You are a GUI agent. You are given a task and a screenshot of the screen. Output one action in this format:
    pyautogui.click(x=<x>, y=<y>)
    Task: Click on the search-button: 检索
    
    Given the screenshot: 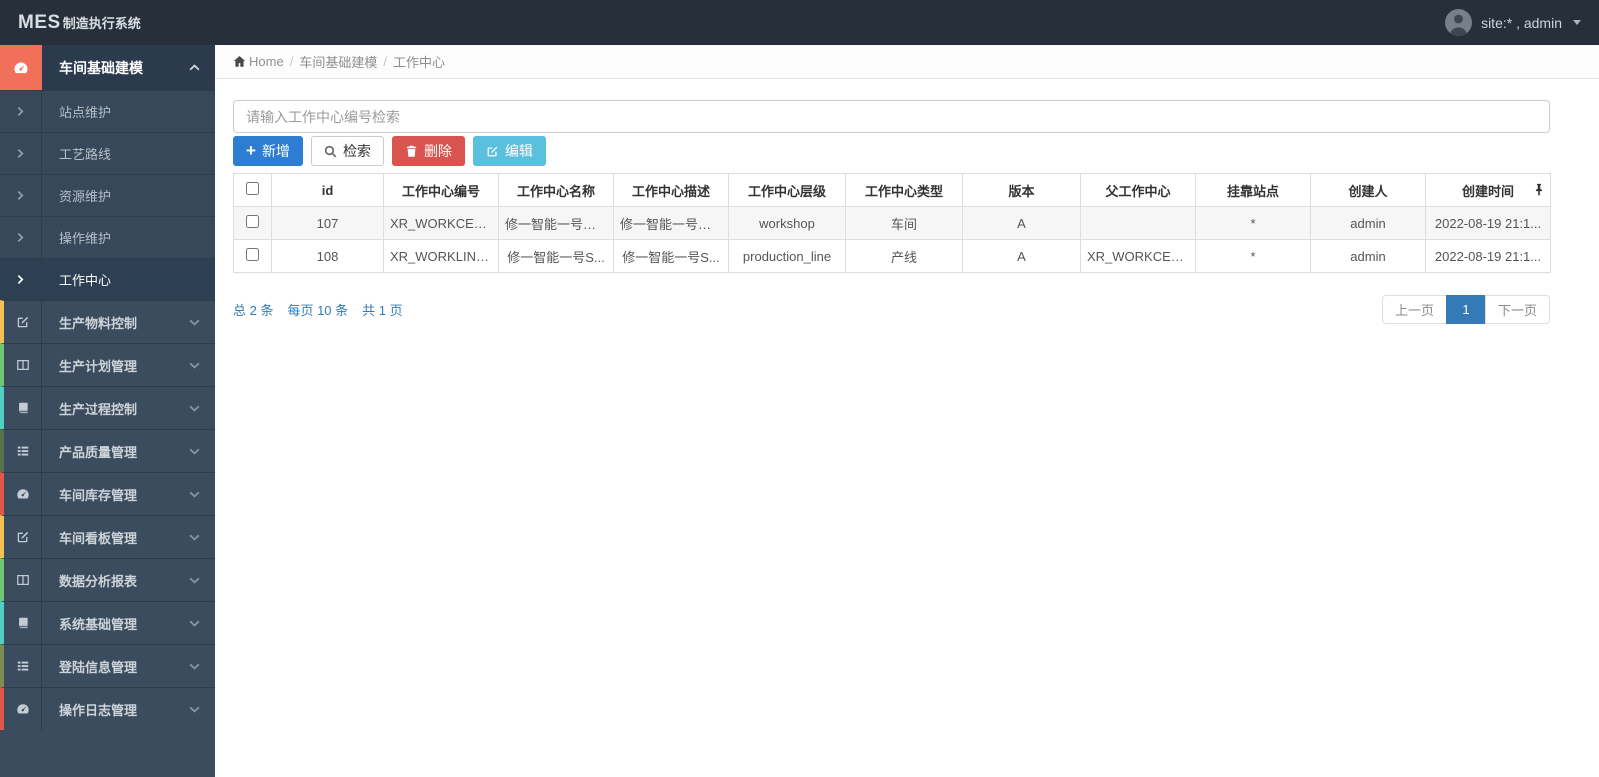 What is the action you would take?
    pyautogui.click(x=347, y=151)
    